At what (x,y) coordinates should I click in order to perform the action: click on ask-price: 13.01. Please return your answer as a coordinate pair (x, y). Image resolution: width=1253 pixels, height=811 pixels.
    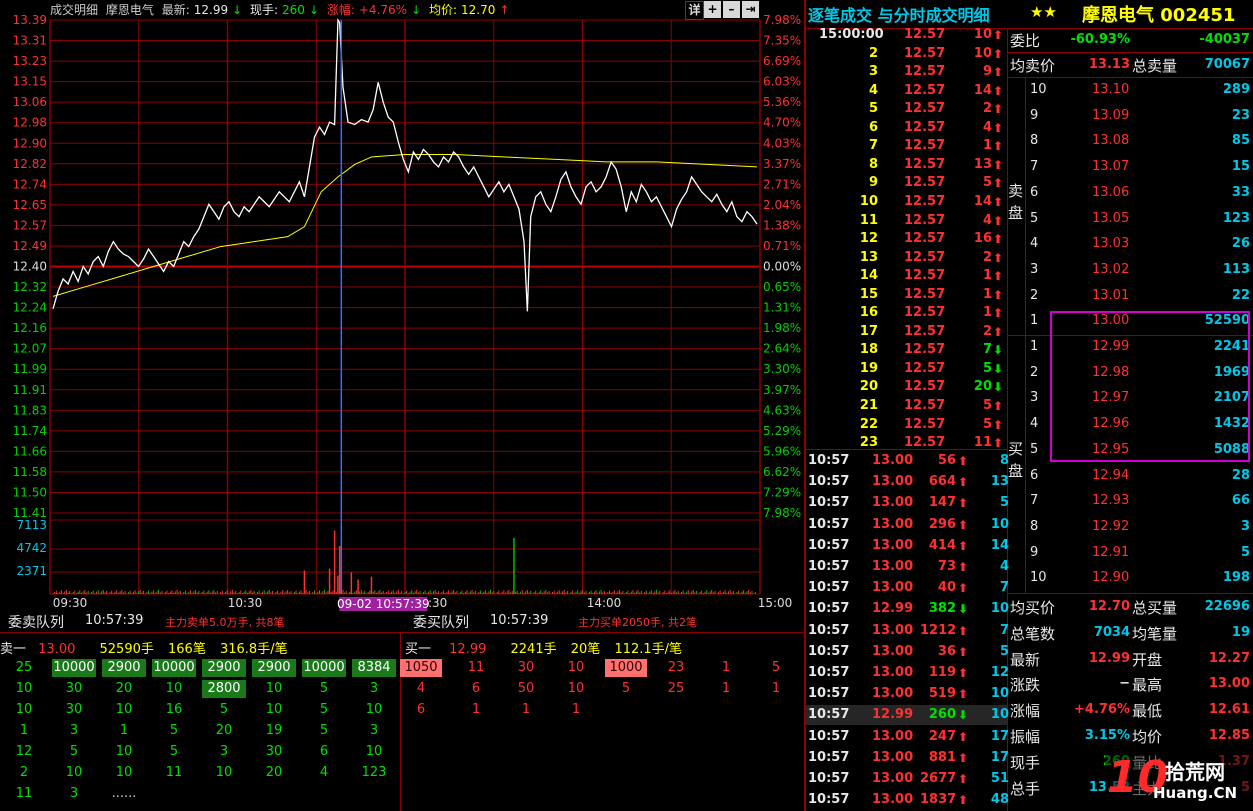
    Looking at the image, I should click on (1110, 296).